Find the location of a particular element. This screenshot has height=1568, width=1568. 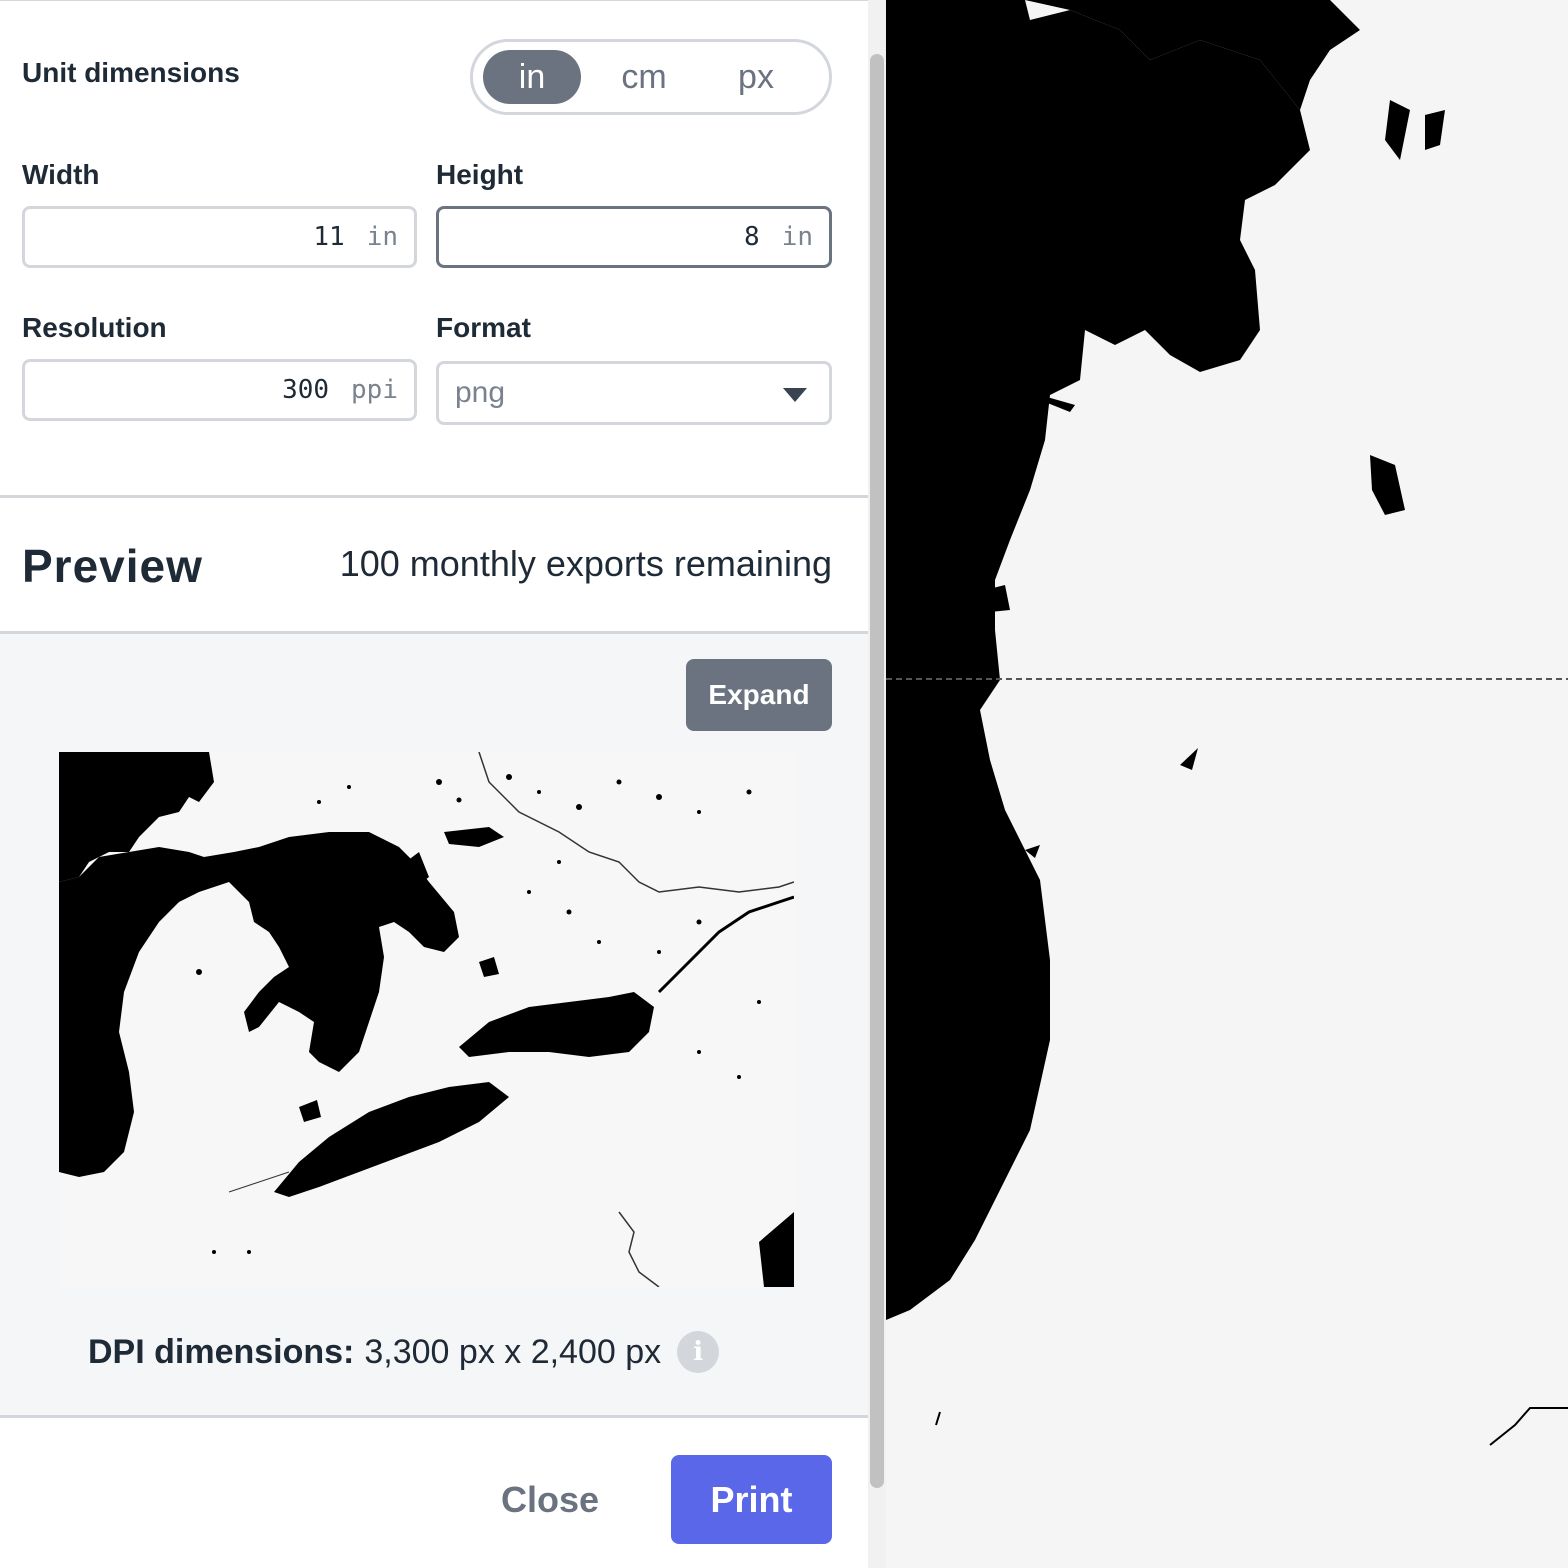

print-button: Print is located at coordinates (751, 1499).